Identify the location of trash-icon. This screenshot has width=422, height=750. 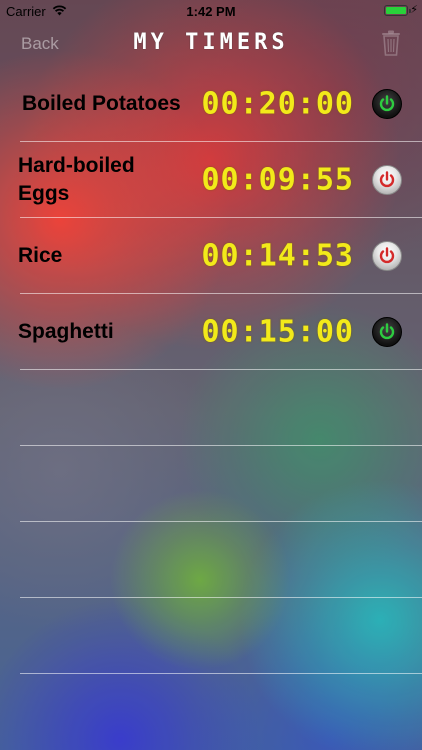
(391, 43).